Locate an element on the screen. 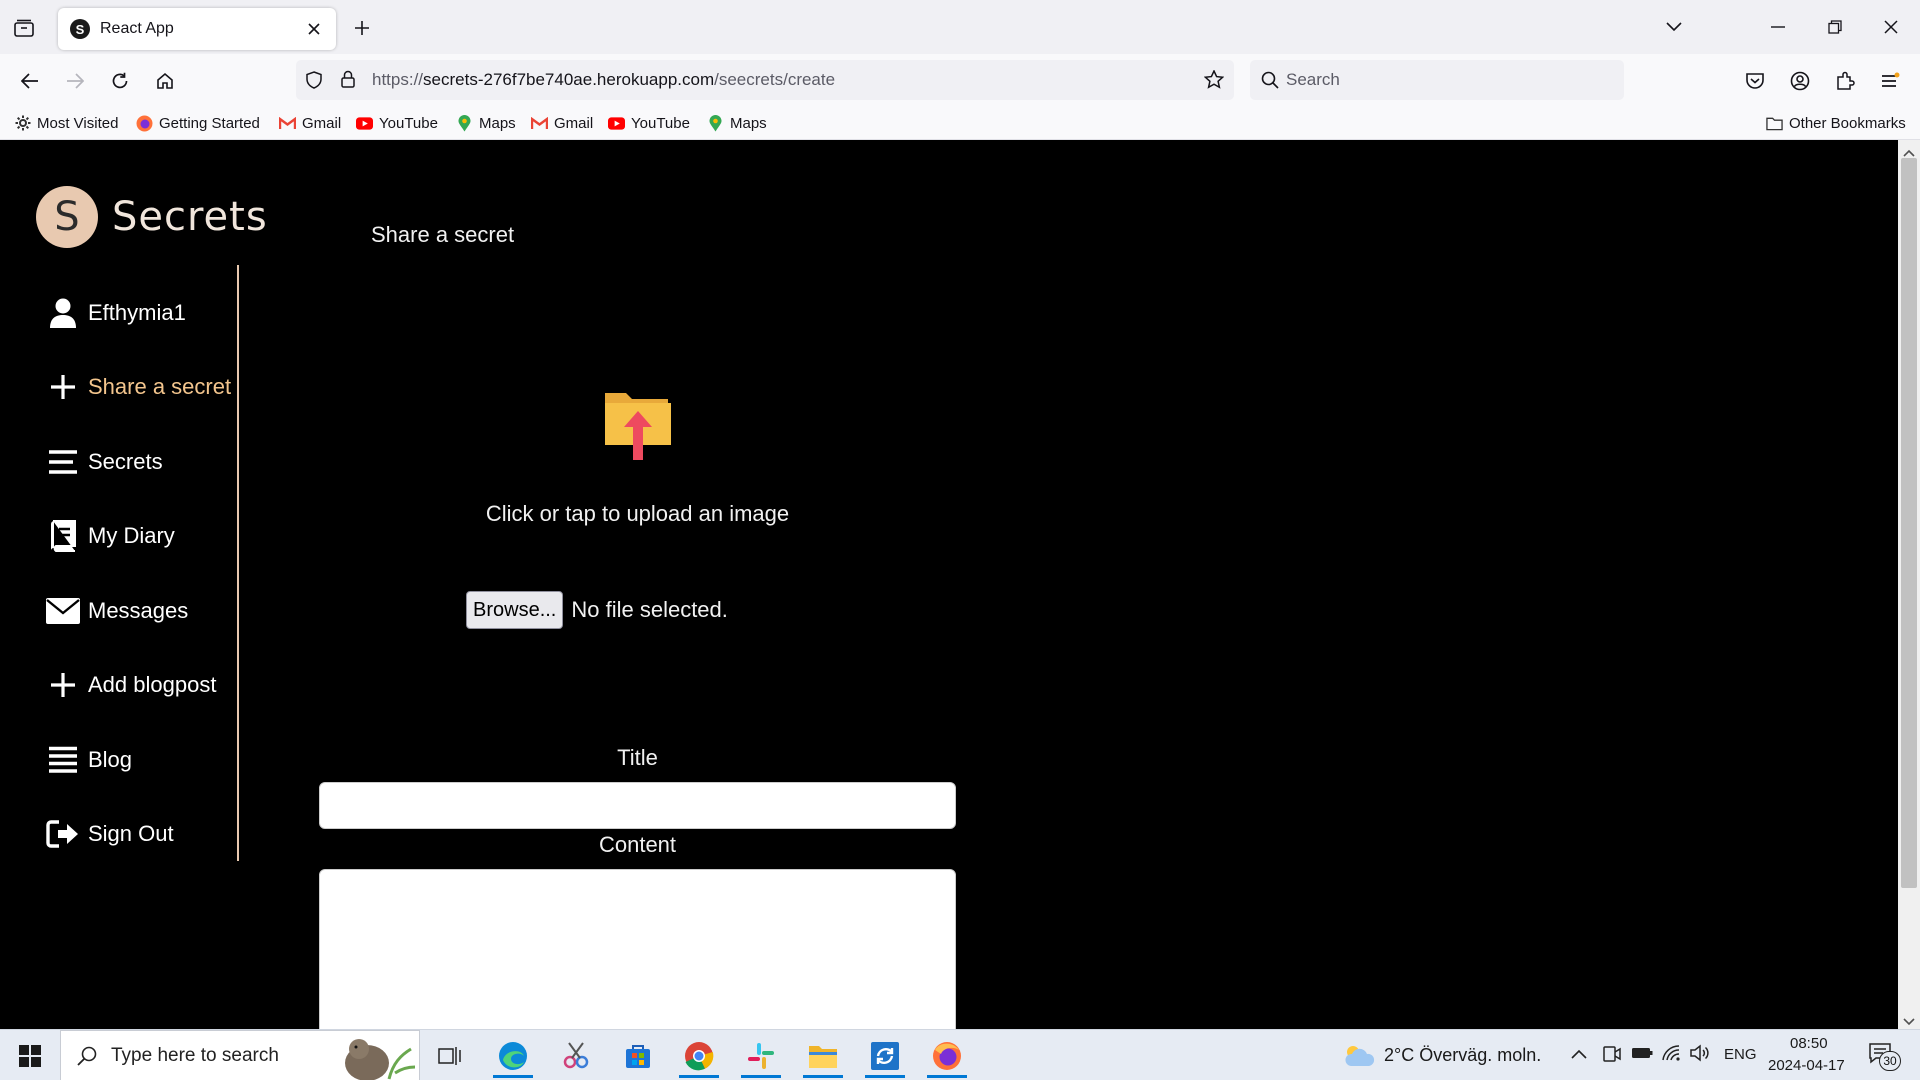 This screenshot has width=1920, height=1080. battery-icon is located at coordinates (1642, 1055).